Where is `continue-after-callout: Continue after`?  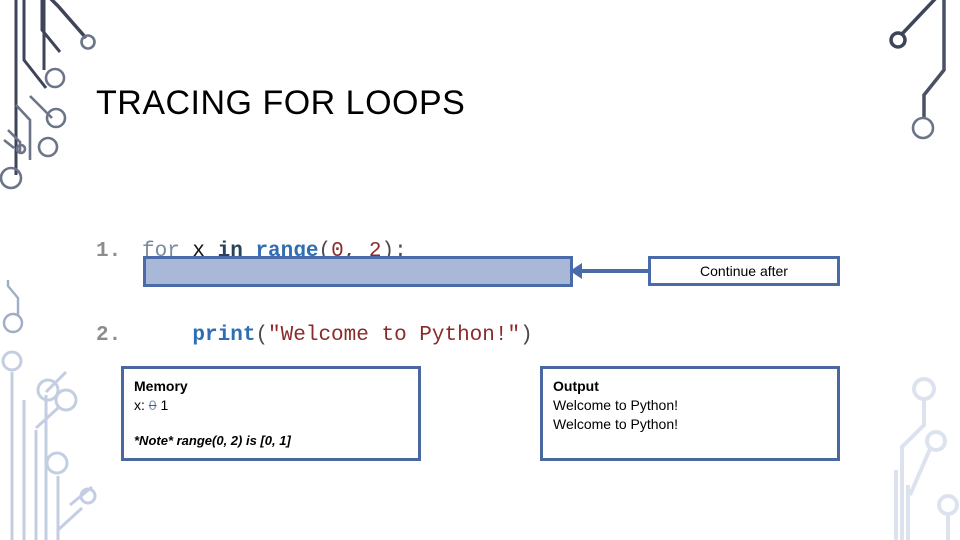
continue-after-callout: Continue after is located at coordinates (744, 271).